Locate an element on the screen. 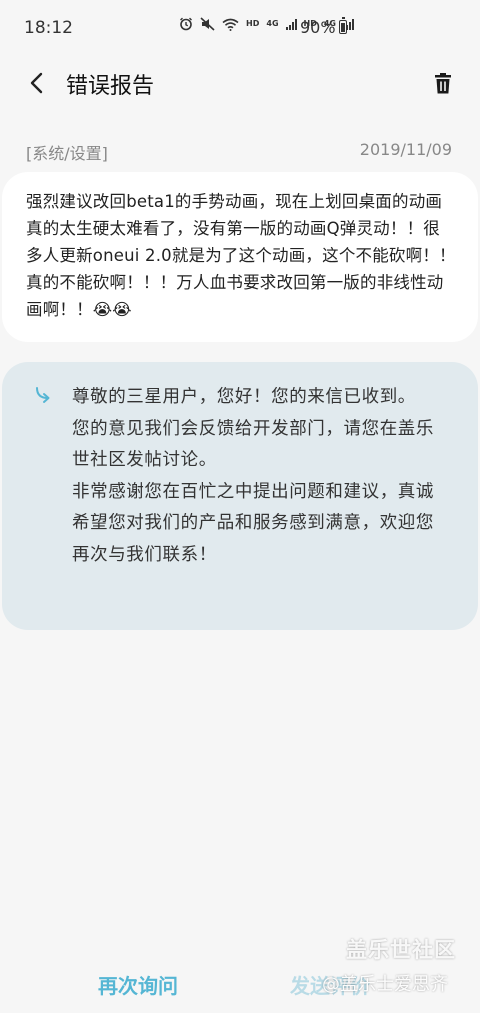 The width and height of the screenshot is (480, 1013). mute-icon is located at coordinates (207, 24).